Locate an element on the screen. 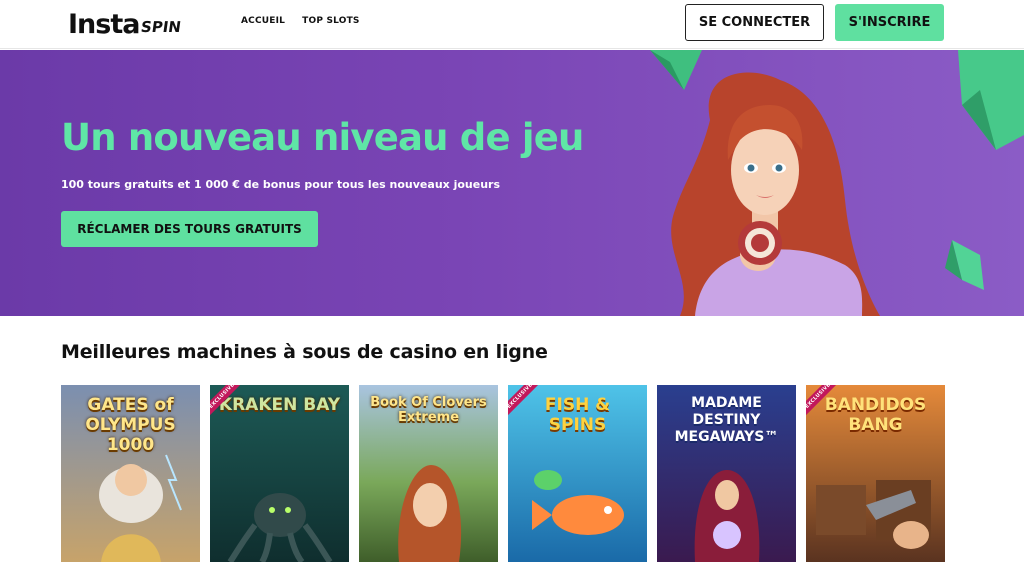 The width and height of the screenshot is (1024, 562). slot-card-madame-destiny: MADAME DESTINY MEGAWAYS™ is located at coordinates (726, 473).